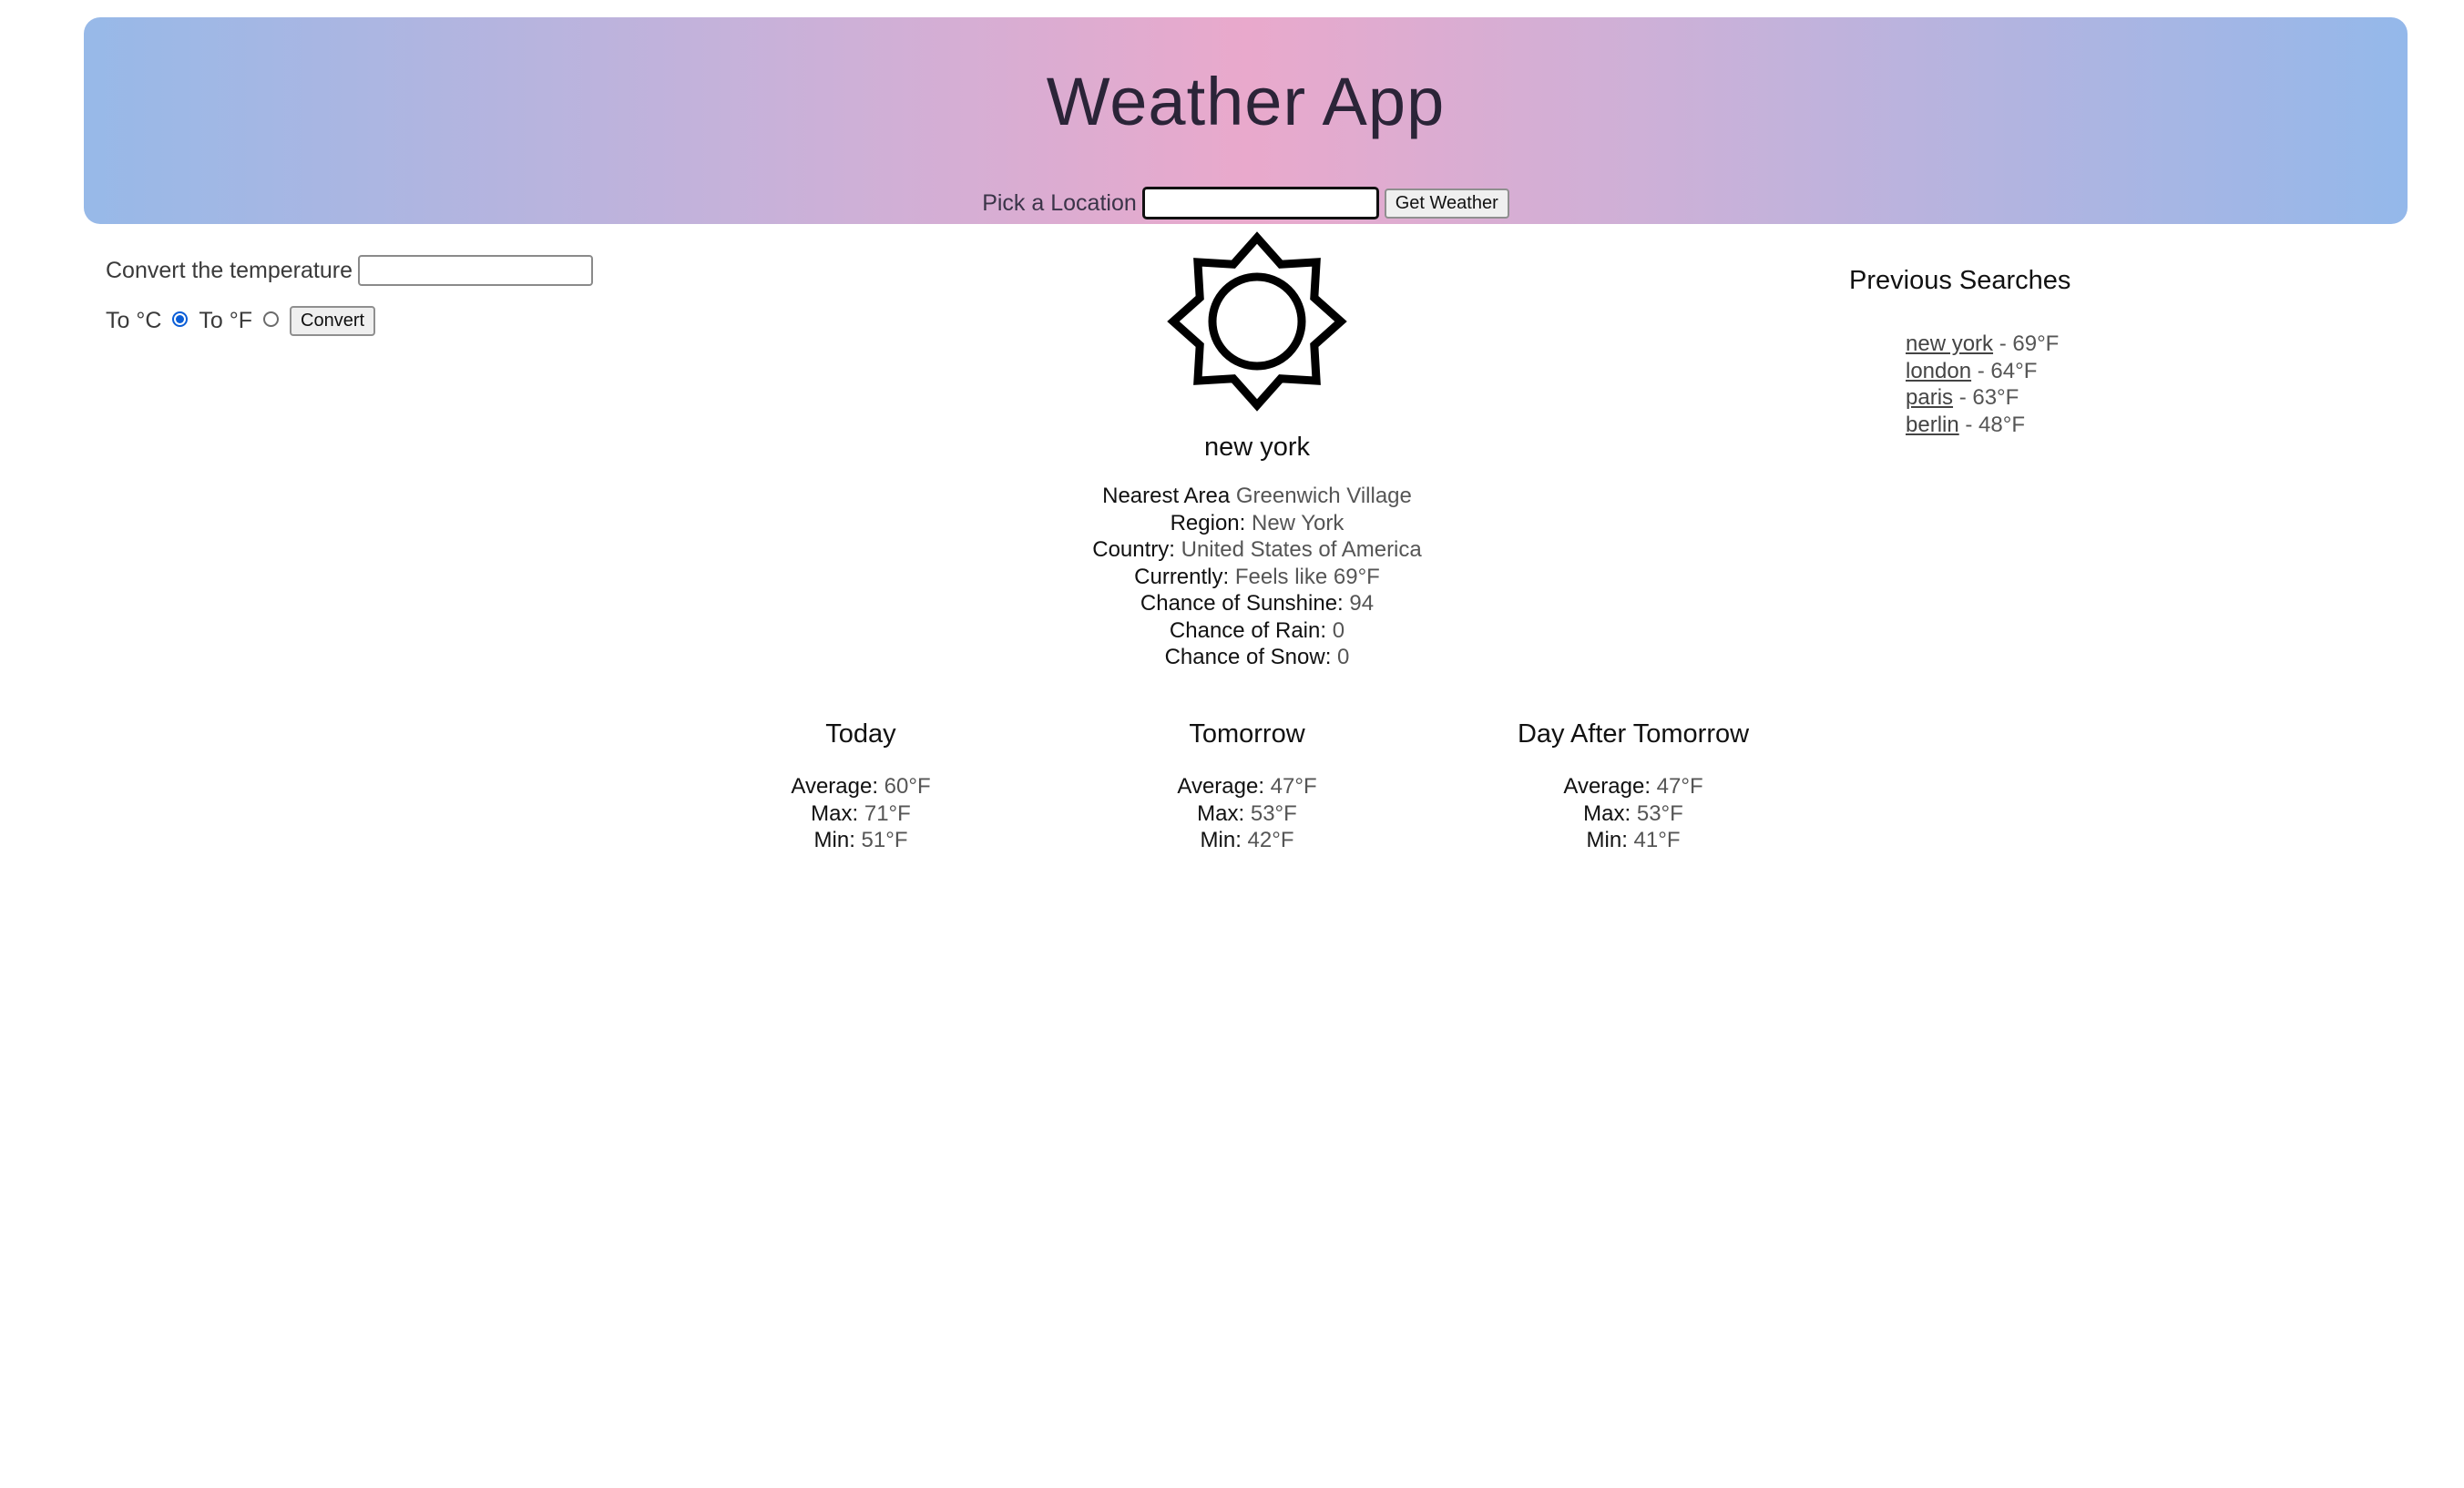  I want to click on forecast-min: Min: 41°F, so click(1633, 840).